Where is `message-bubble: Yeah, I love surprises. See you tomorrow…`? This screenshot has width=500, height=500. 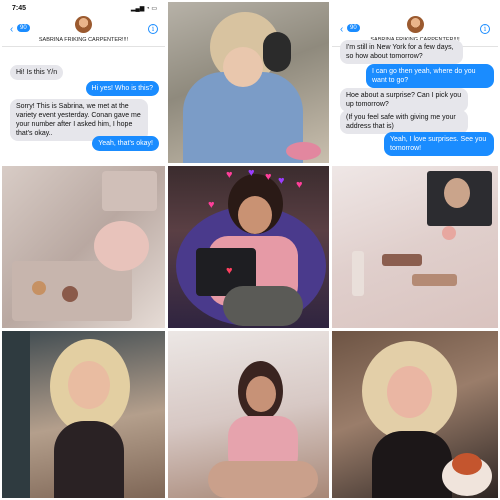 message-bubble: Yeah, I love surprises. See you tomorrow… is located at coordinates (439, 144).